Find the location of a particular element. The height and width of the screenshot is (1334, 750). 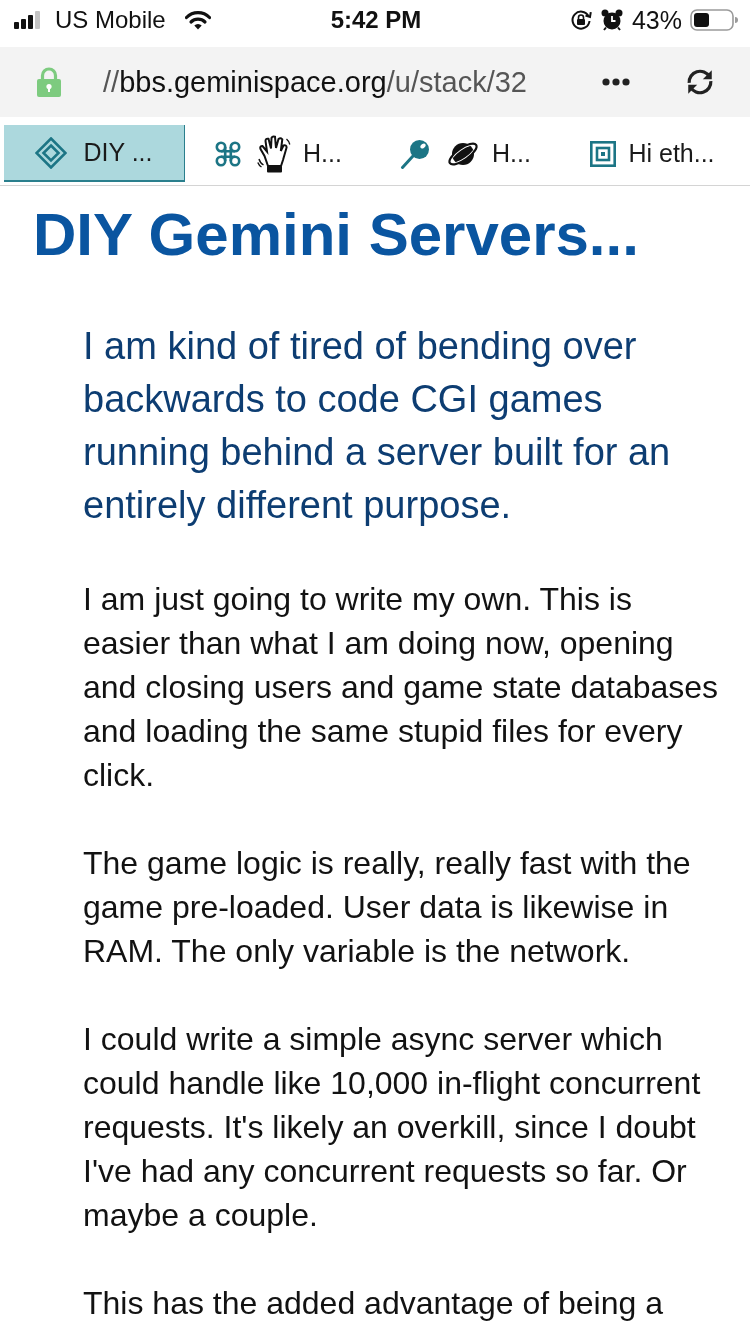

pushpin-icon is located at coordinates (415, 153).